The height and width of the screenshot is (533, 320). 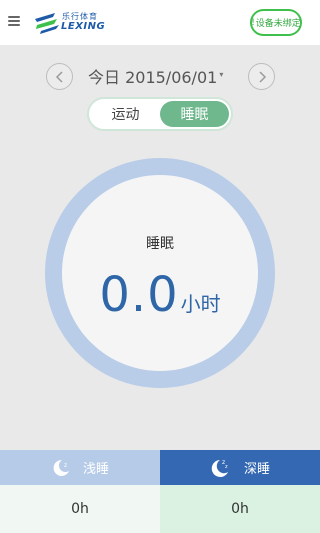 I want to click on mode-toggle: 运动 睡眠, so click(x=160, y=114).